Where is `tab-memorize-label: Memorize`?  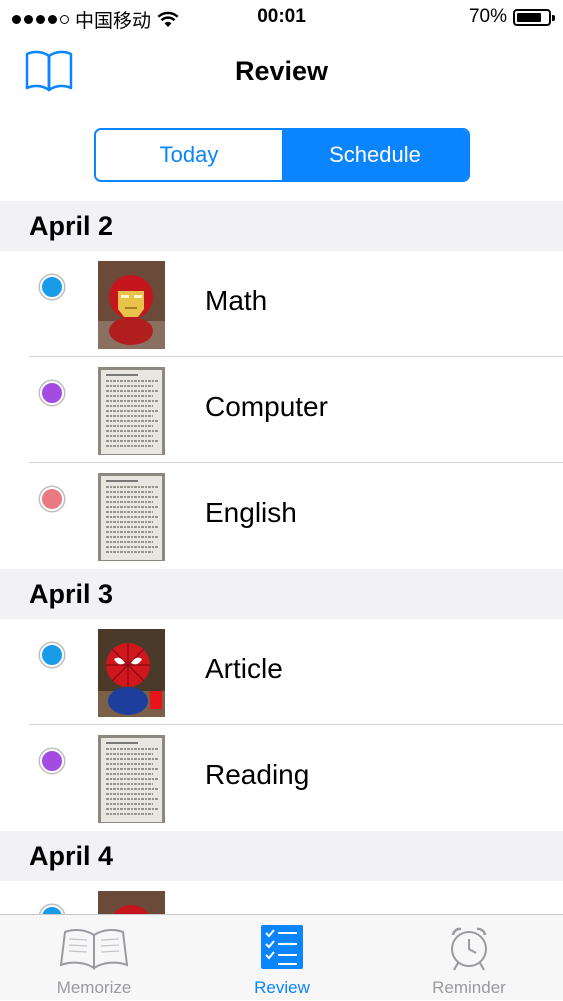
tab-memorize-label: Memorize is located at coordinates (94, 987).